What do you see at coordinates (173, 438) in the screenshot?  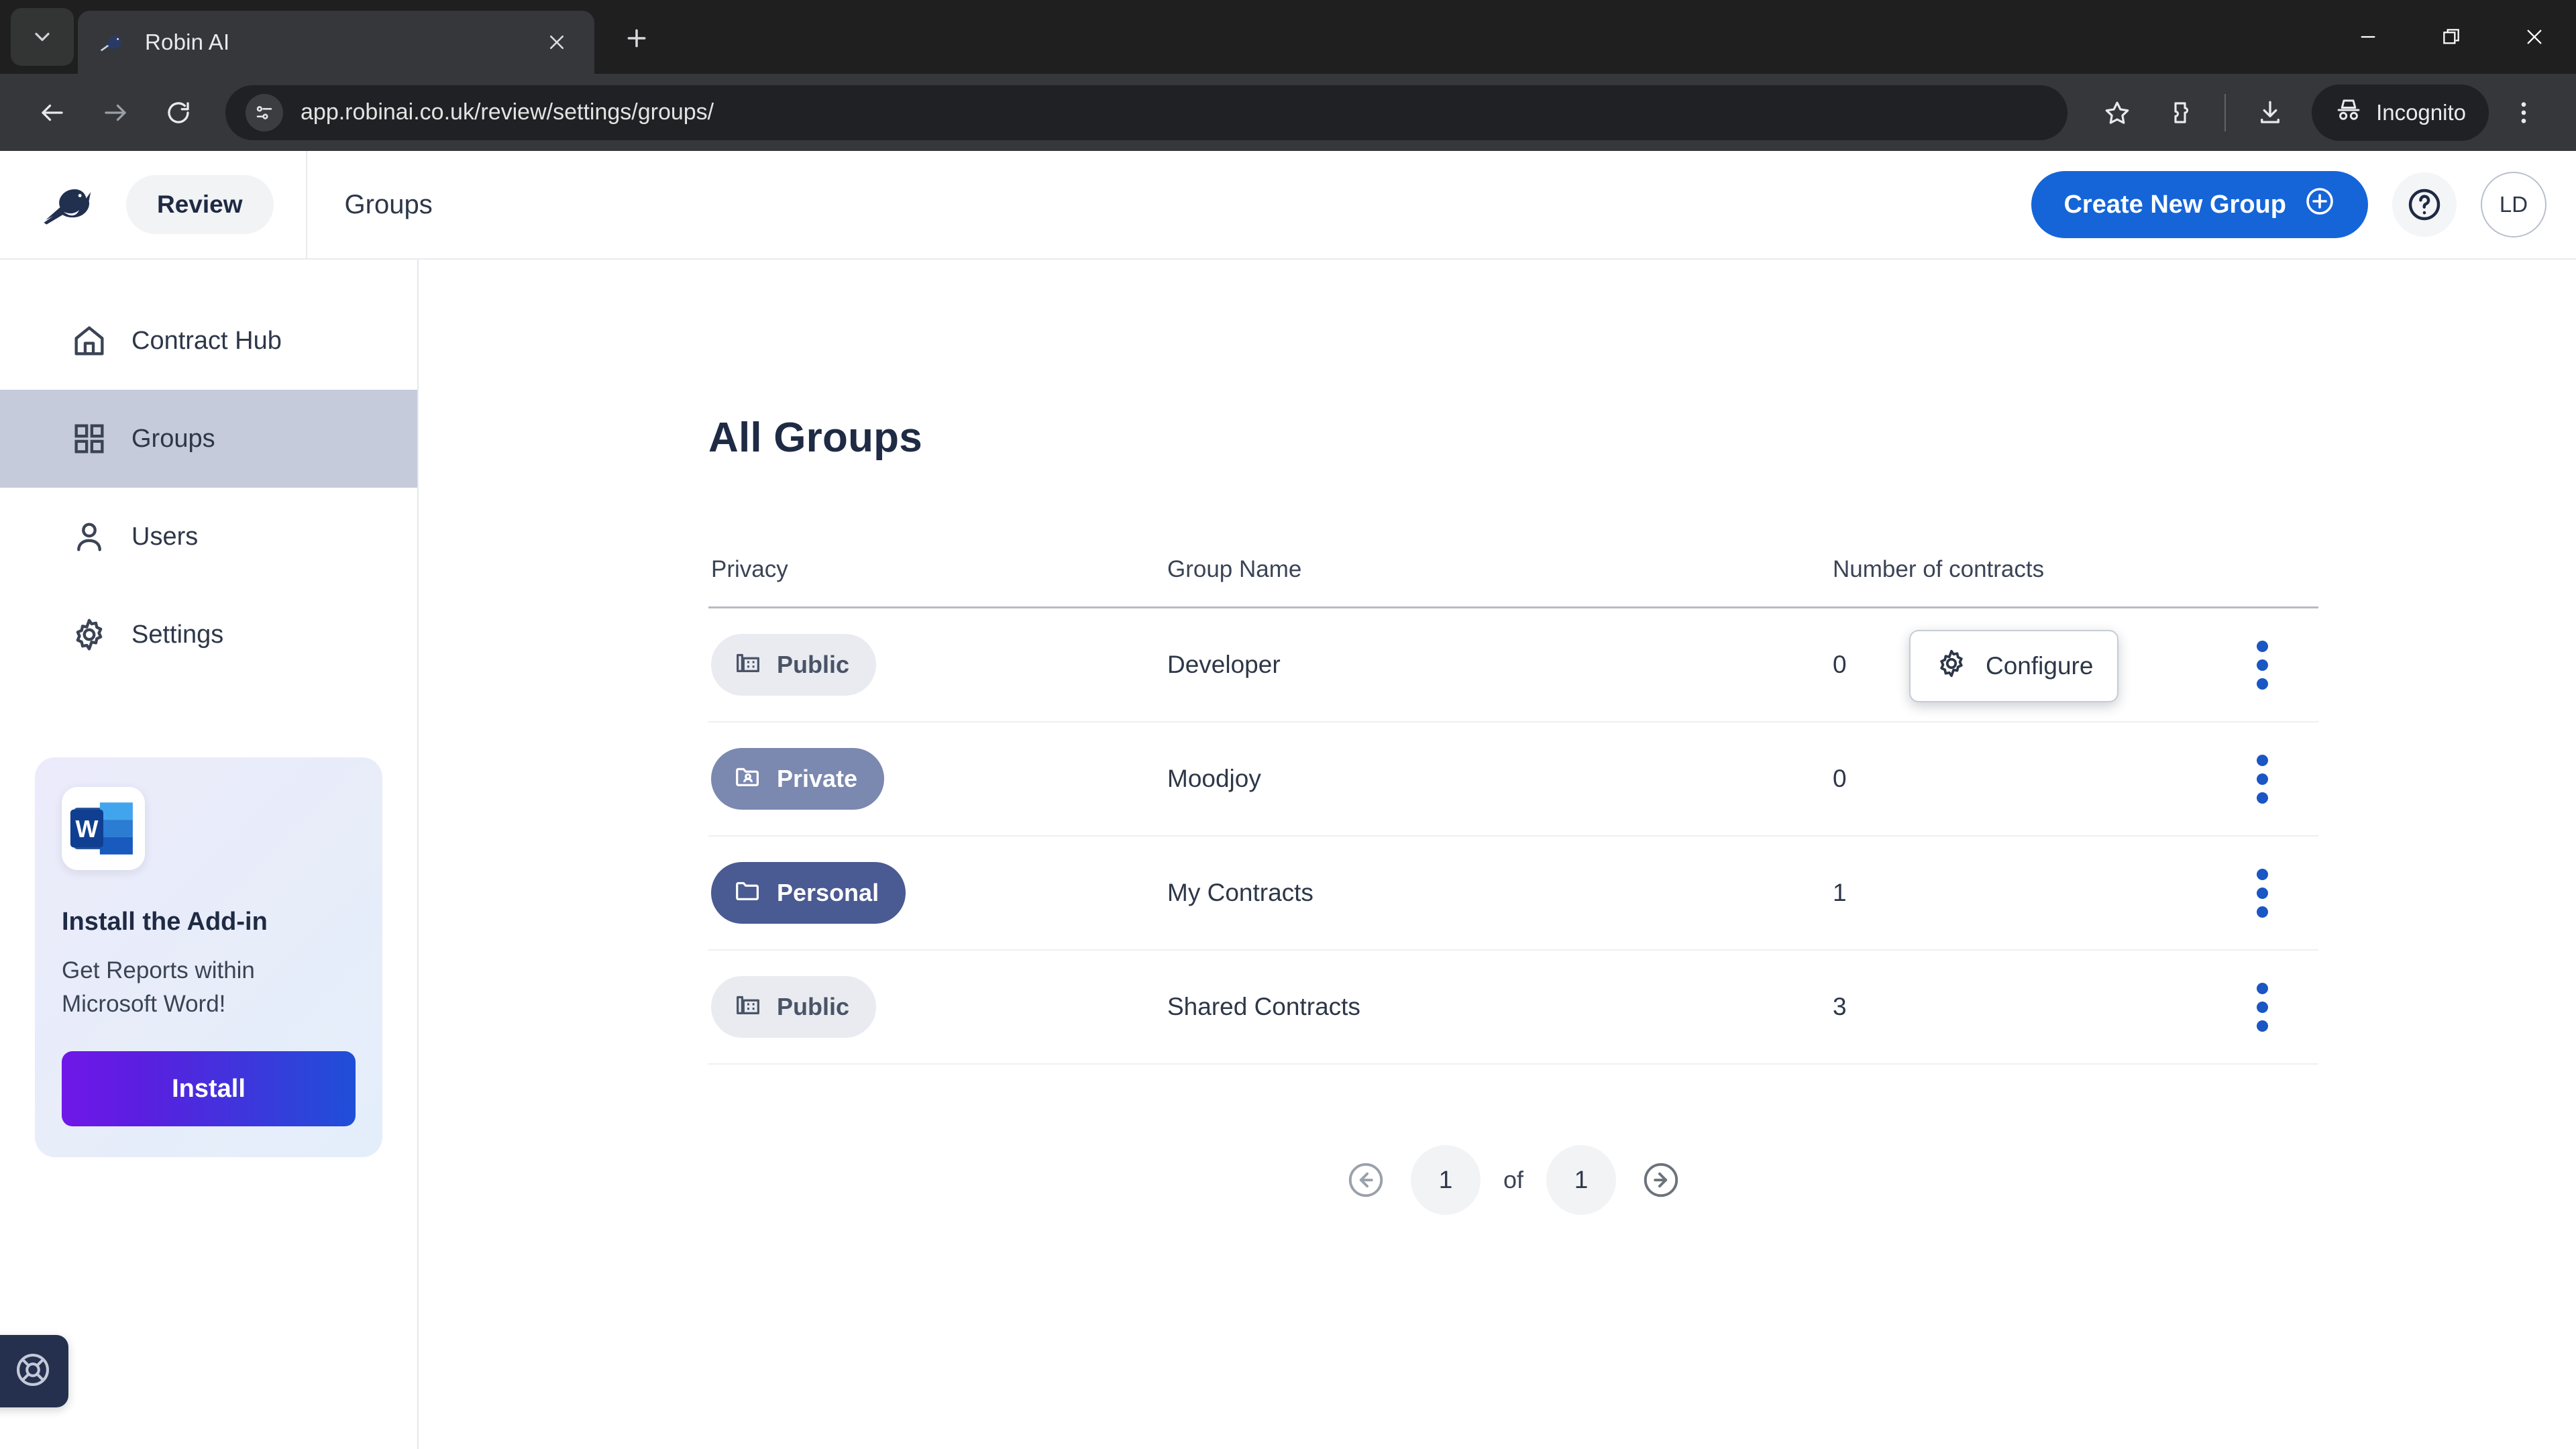 I see `sidebar-item-label: Groups` at bounding box center [173, 438].